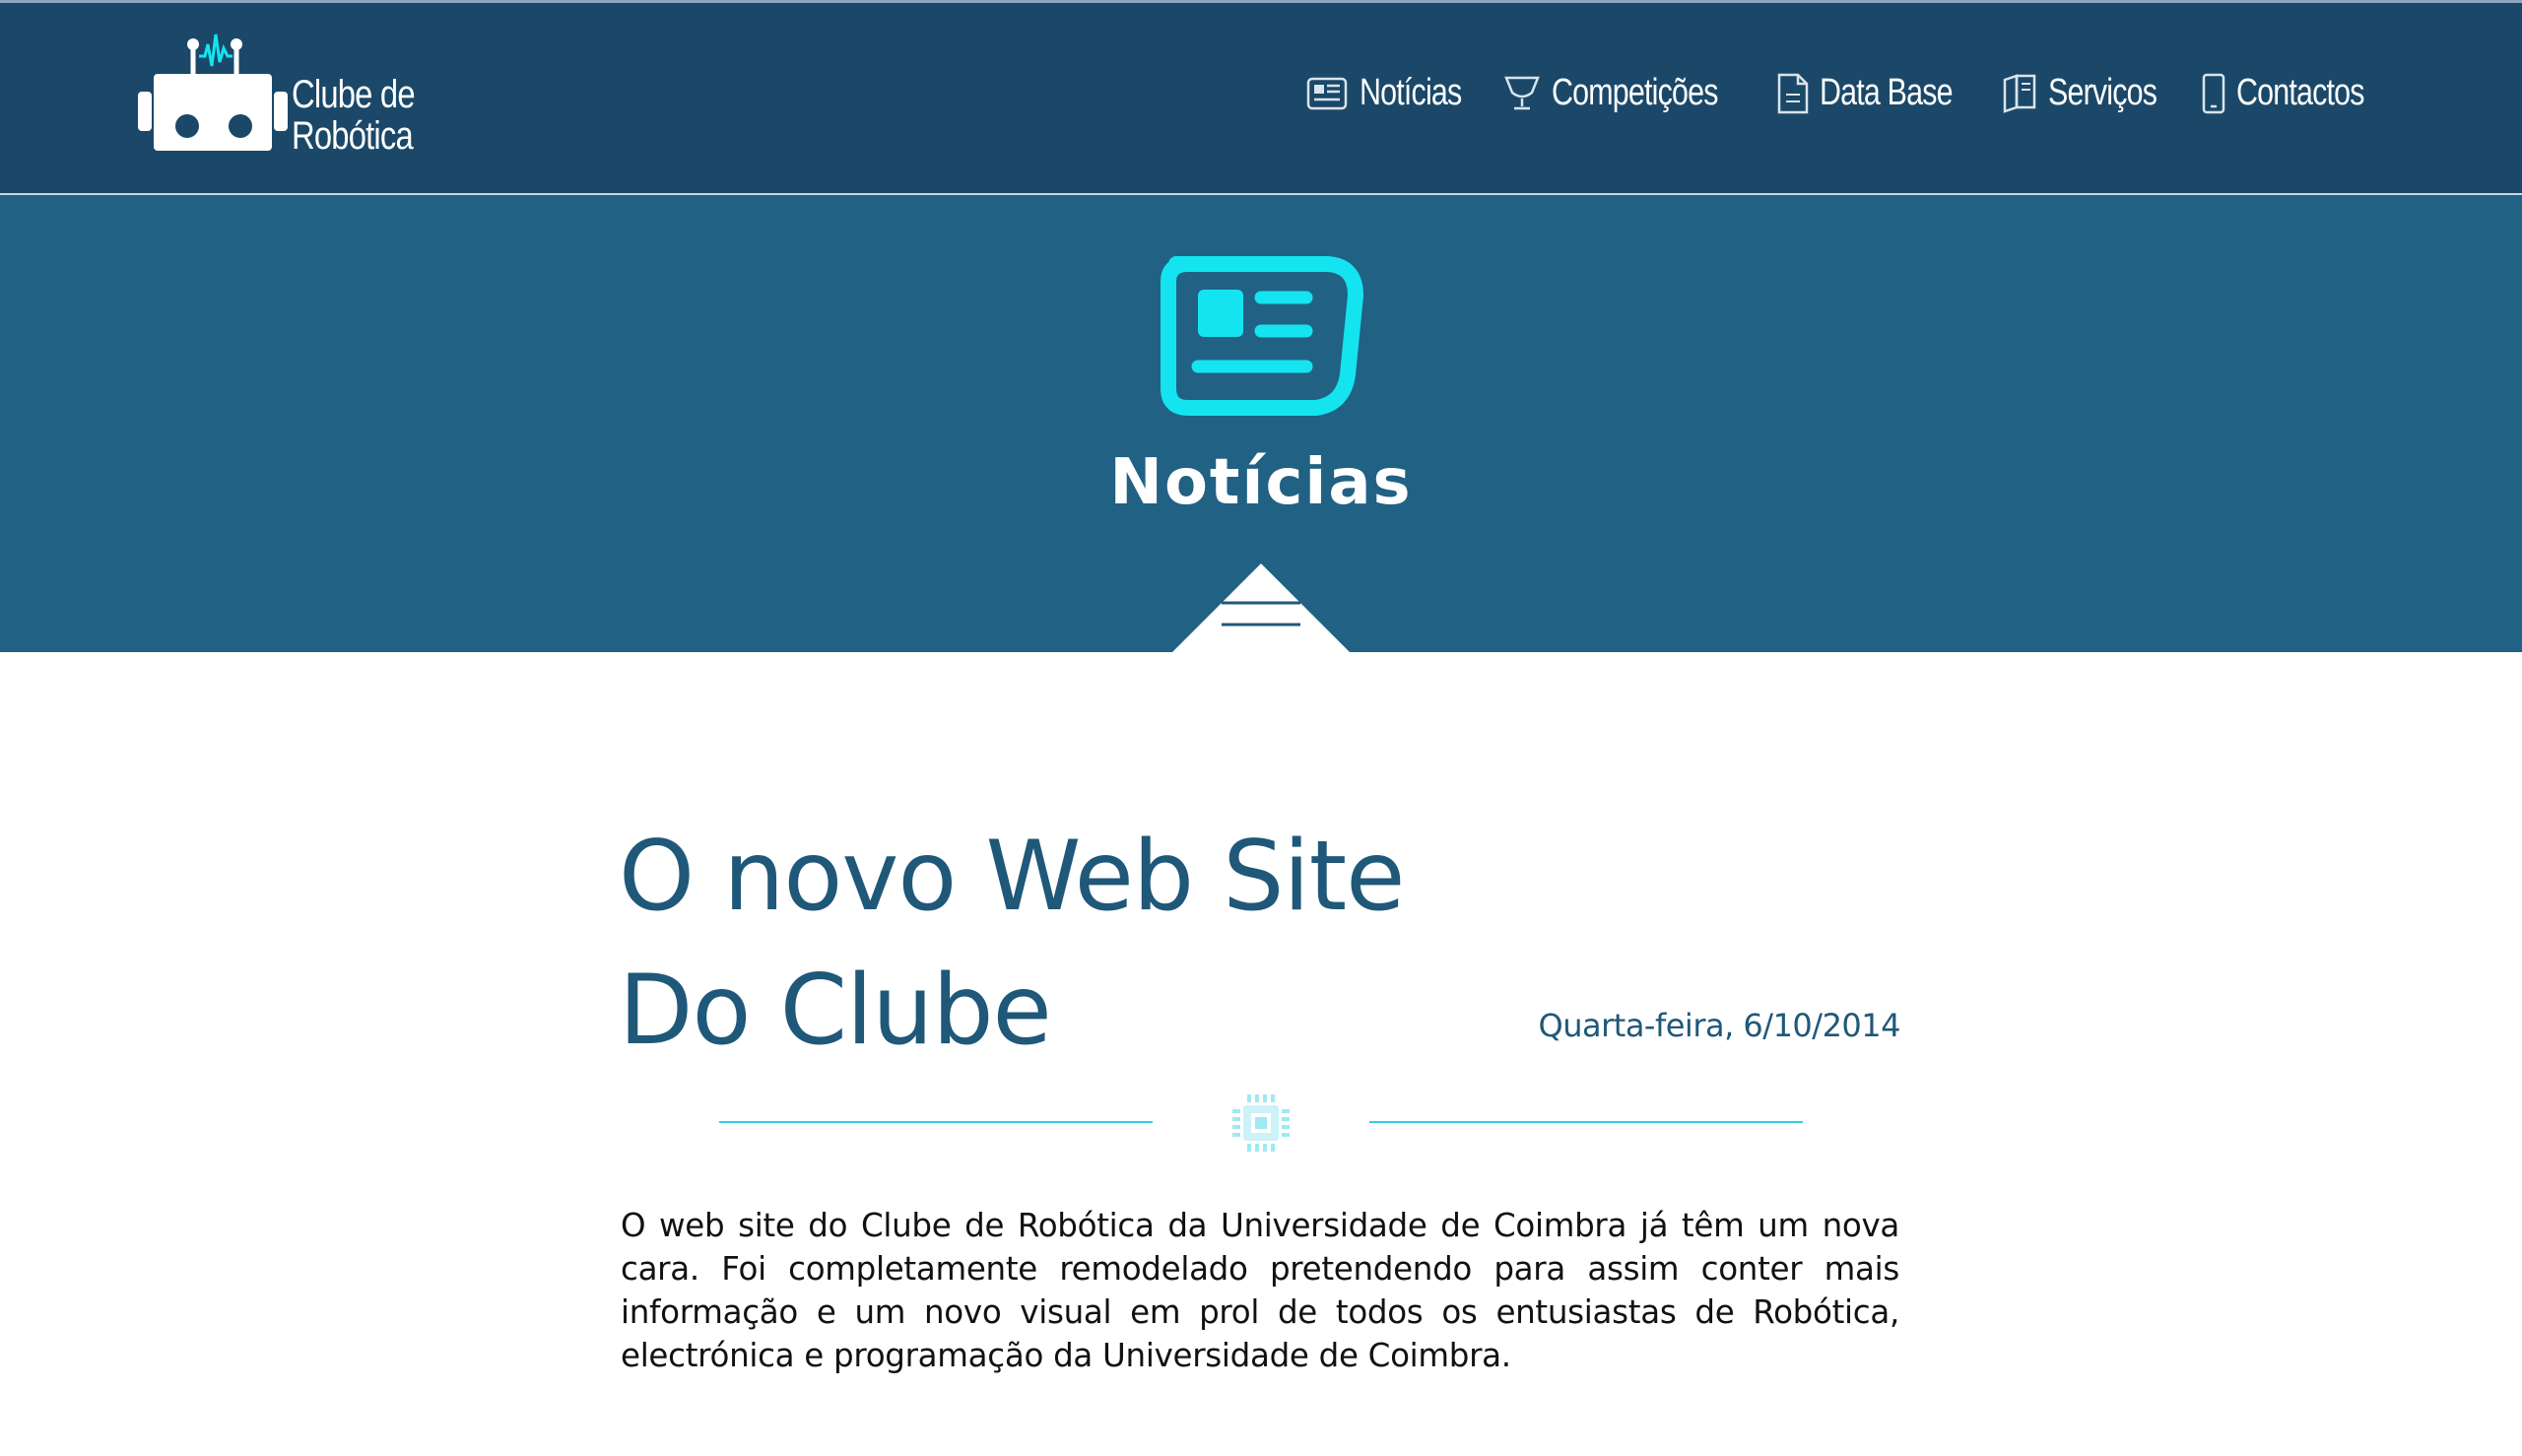 The height and width of the screenshot is (1456, 2522). Describe the element at coordinates (213, 92) in the screenshot. I see `robot-logo-icon` at that location.